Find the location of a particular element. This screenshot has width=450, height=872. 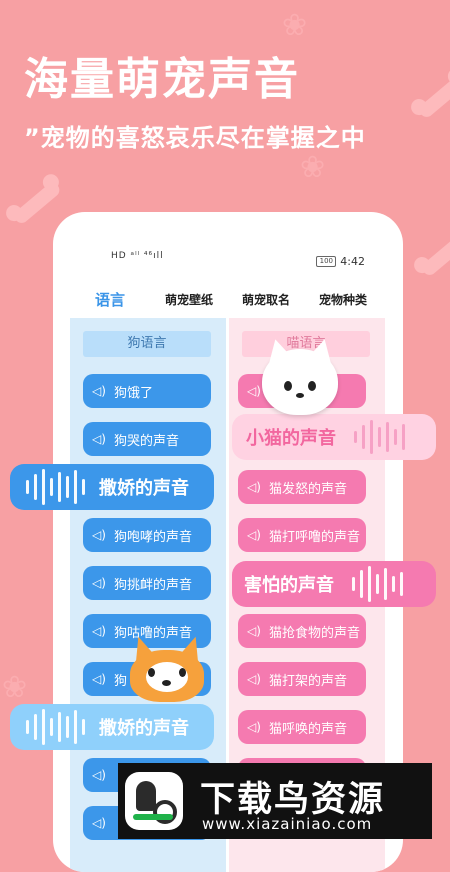

cat-sound-item: ◁) 猫打架的声音 is located at coordinates (302, 679).